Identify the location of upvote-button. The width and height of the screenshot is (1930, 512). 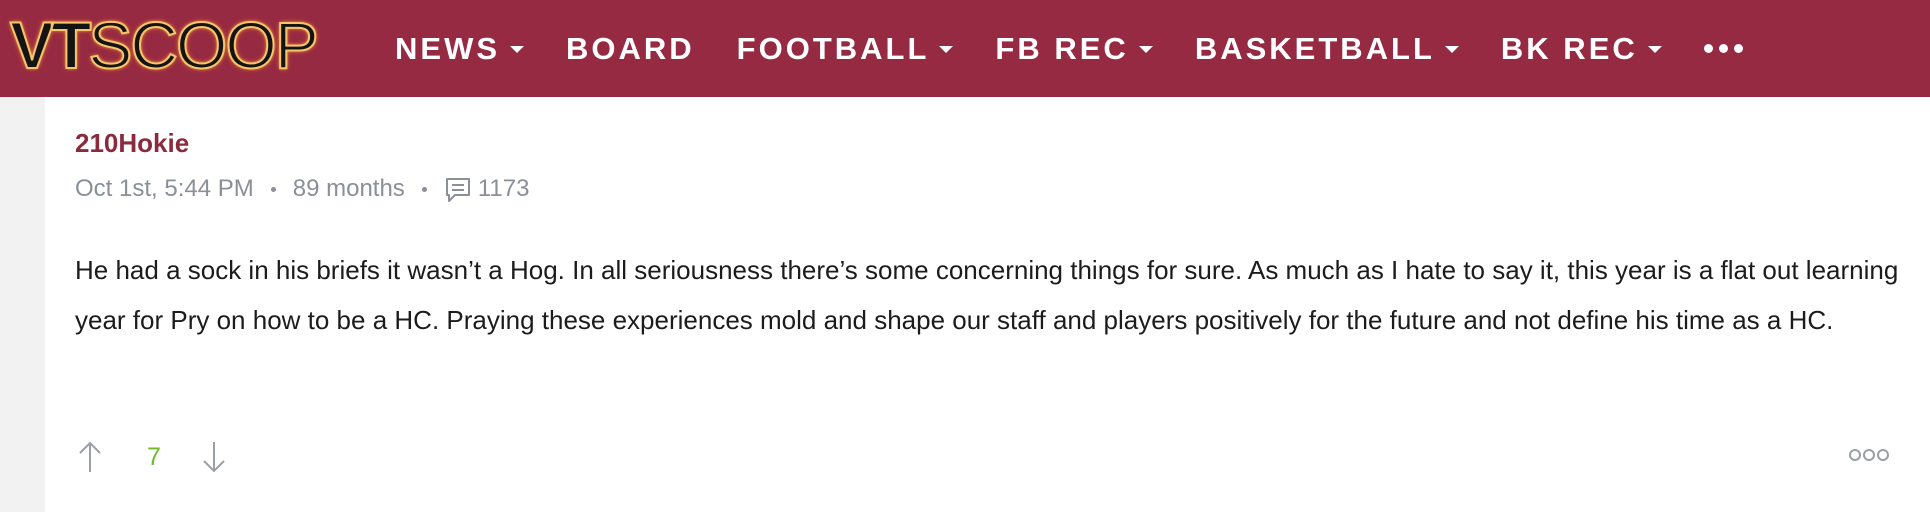
(90, 457).